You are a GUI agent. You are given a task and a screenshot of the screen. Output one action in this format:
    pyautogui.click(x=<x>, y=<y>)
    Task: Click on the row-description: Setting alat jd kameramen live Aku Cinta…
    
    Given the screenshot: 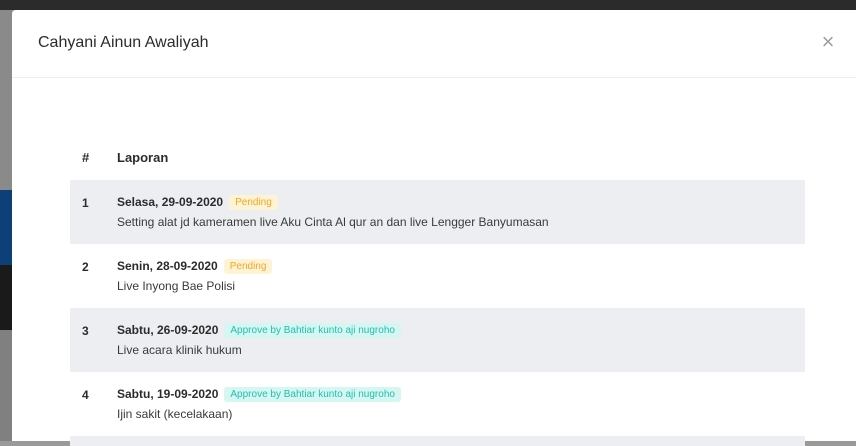 What is the action you would take?
    pyautogui.click(x=333, y=222)
    